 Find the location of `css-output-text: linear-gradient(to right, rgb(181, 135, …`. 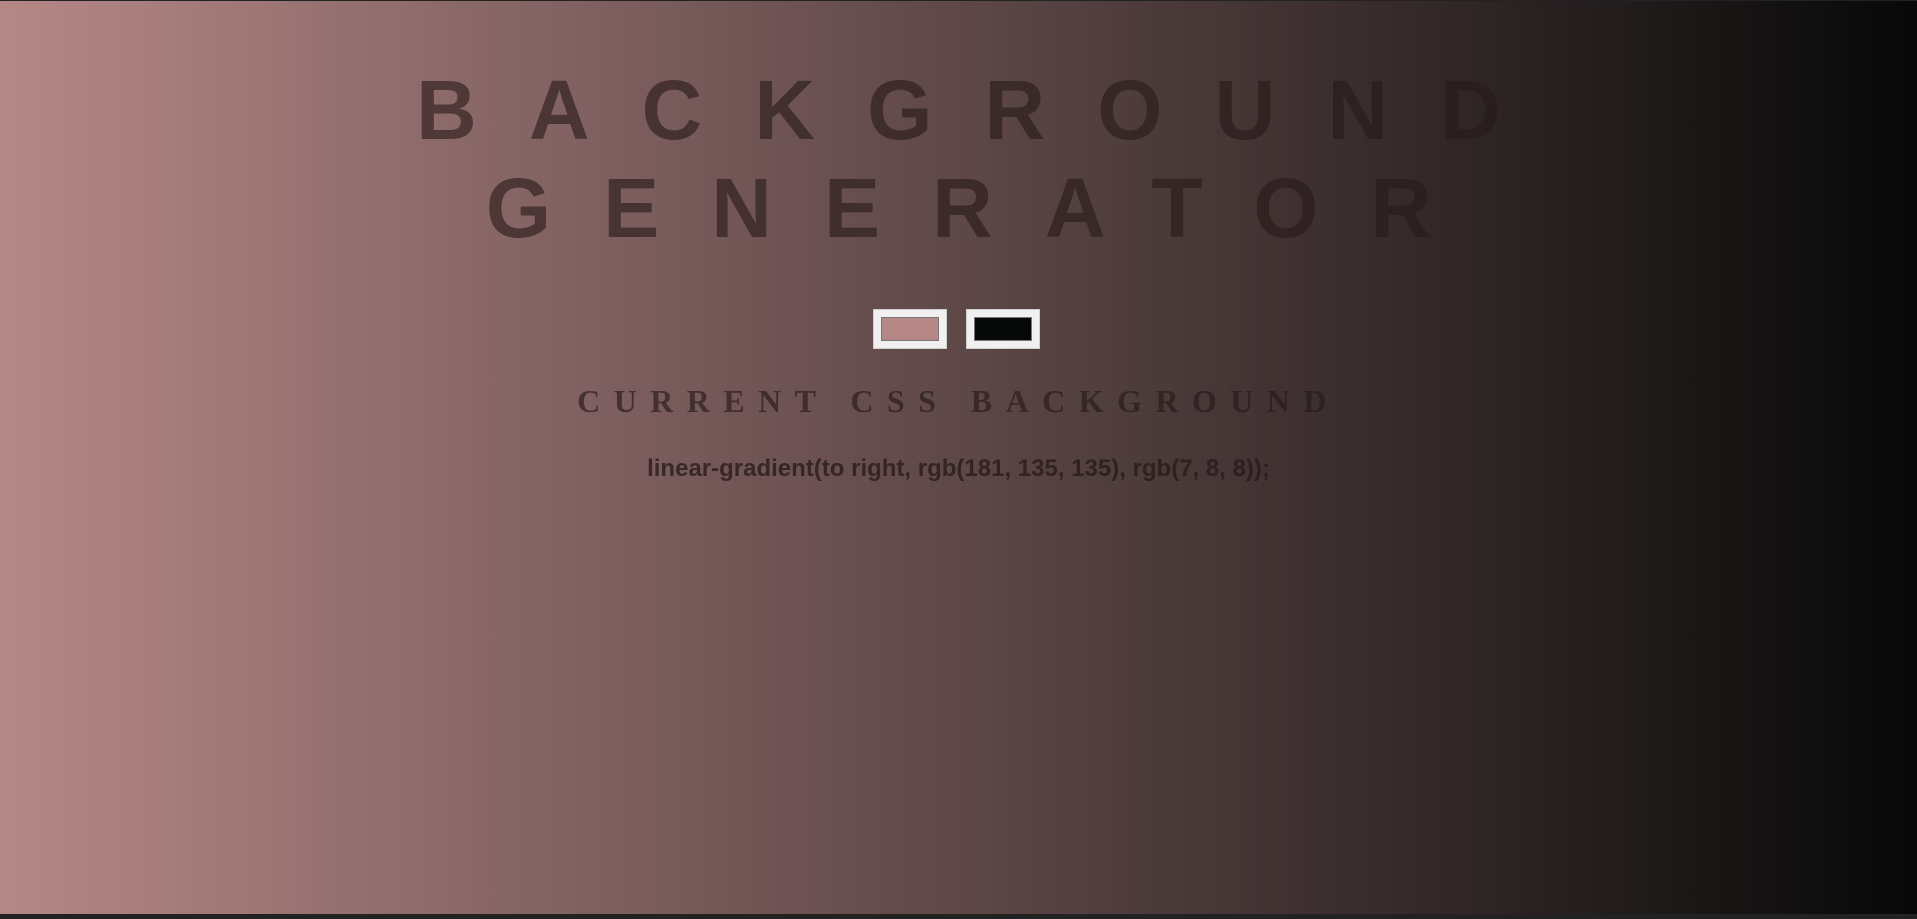

css-output-text: linear-gradient(to right, rgb(181, 135, … is located at coordinates (958, 468).